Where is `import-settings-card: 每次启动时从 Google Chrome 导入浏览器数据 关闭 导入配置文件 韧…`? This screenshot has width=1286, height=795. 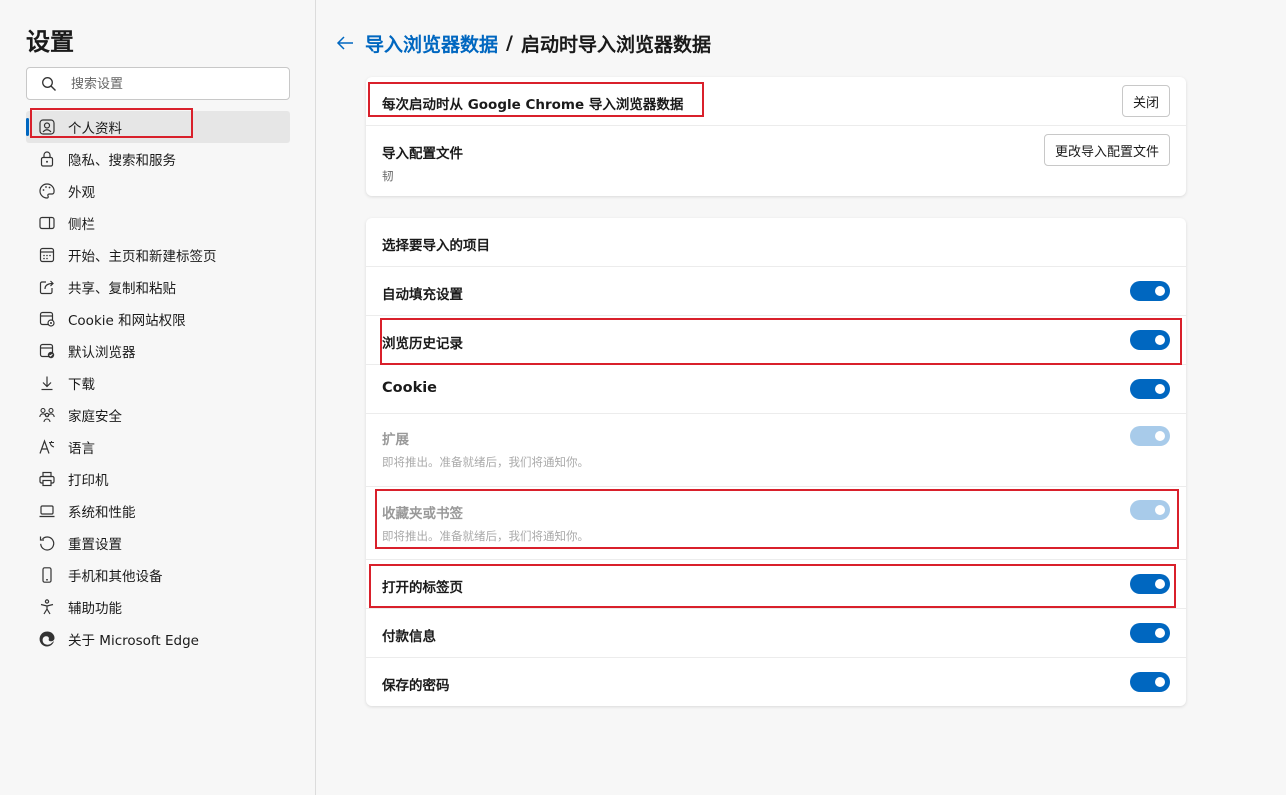 import-settings-card: 每次启动时从 Google Chrome 导入浏览器数据 关闭 导入配置文件 韧… is located at coordinates (776, 136).